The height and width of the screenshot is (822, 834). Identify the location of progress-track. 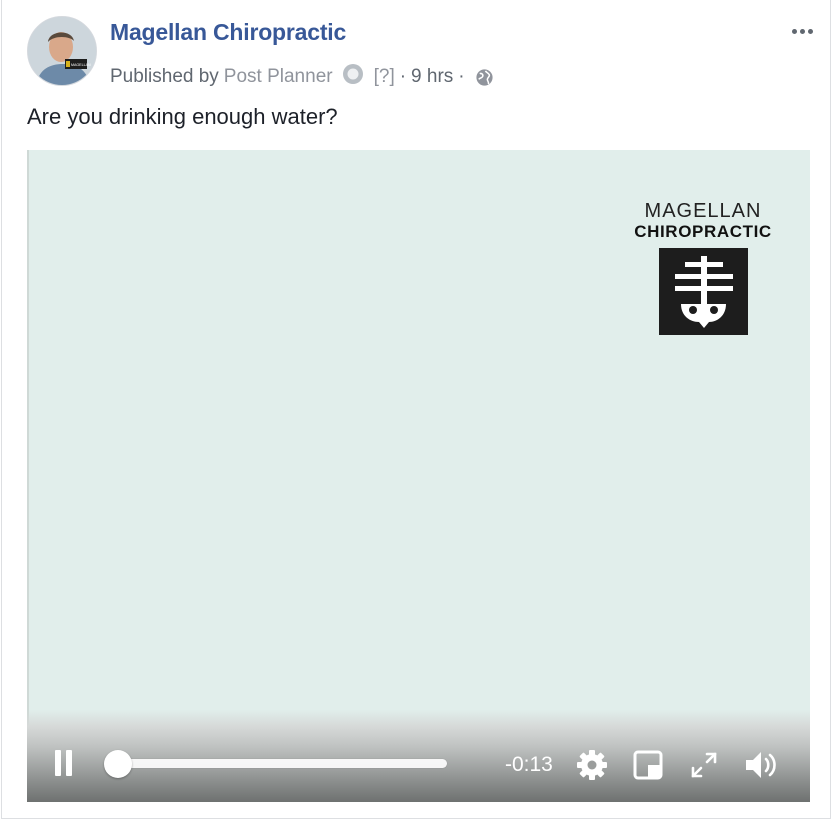
(276, 763).